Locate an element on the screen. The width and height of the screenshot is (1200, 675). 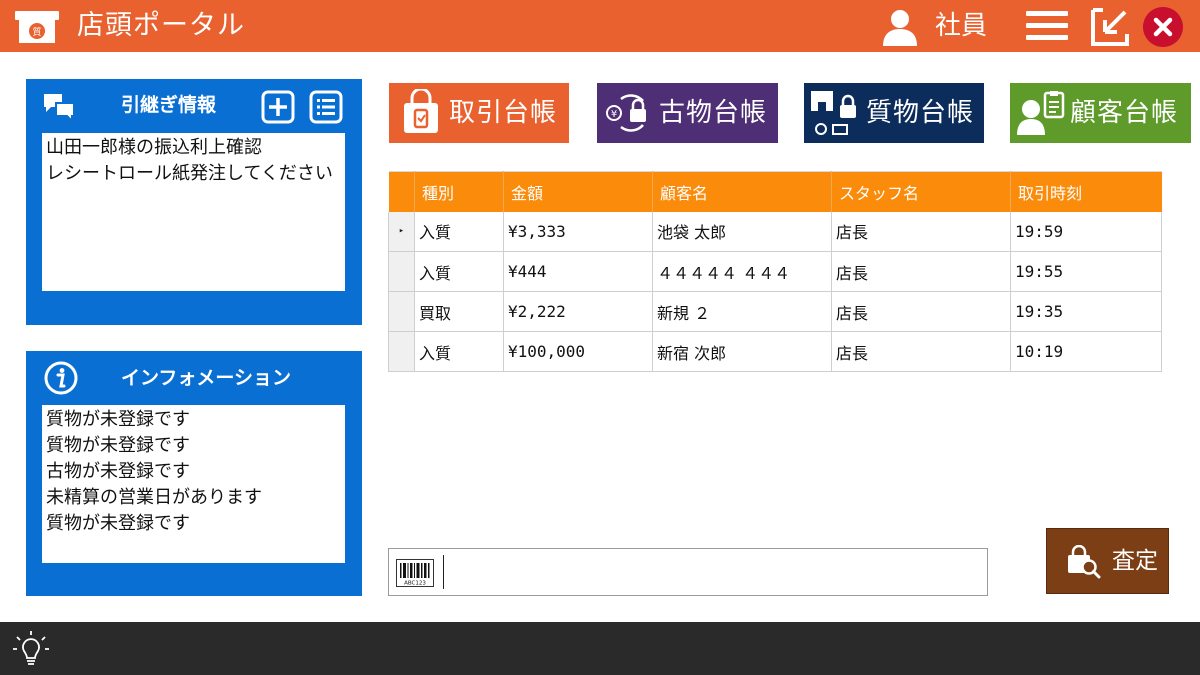
pawn-ledger-button: 質物台帳 is located at coordinates (894, 113).